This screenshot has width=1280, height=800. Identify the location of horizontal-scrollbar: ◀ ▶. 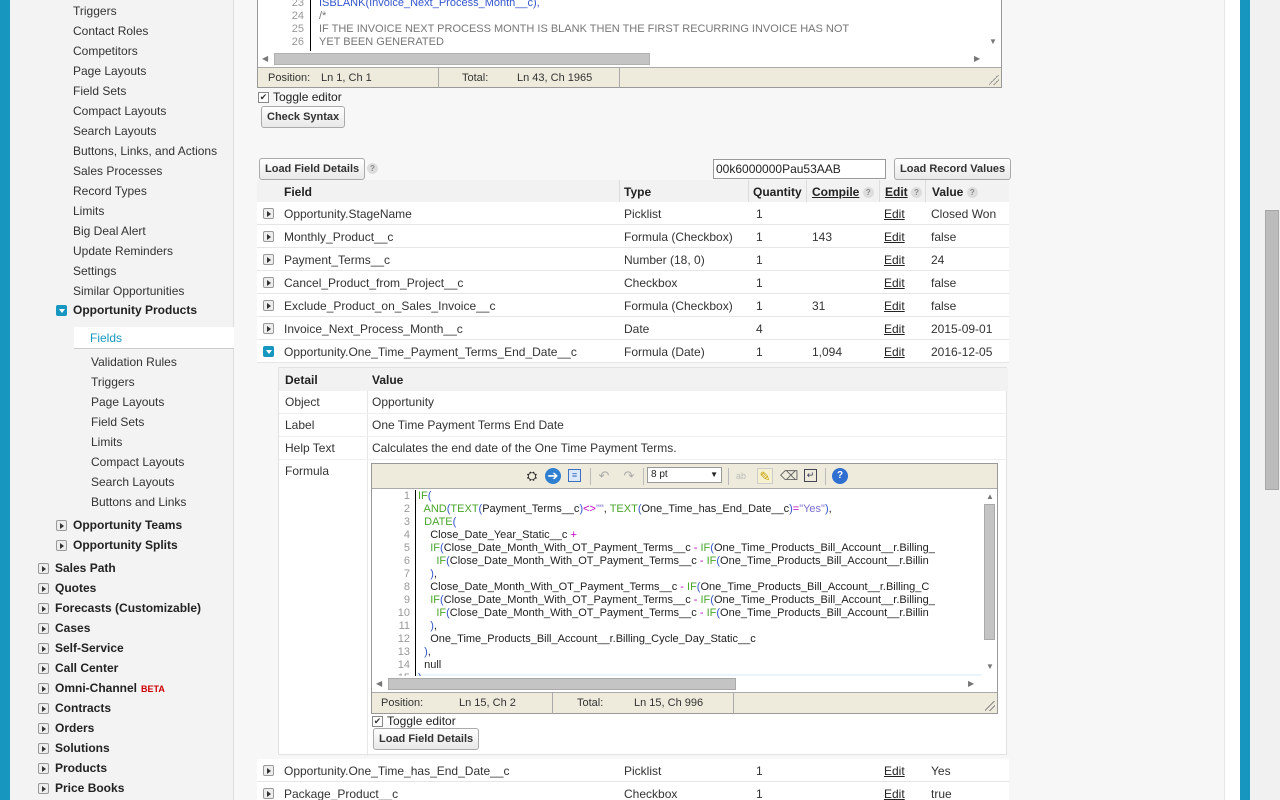
(684, 684).